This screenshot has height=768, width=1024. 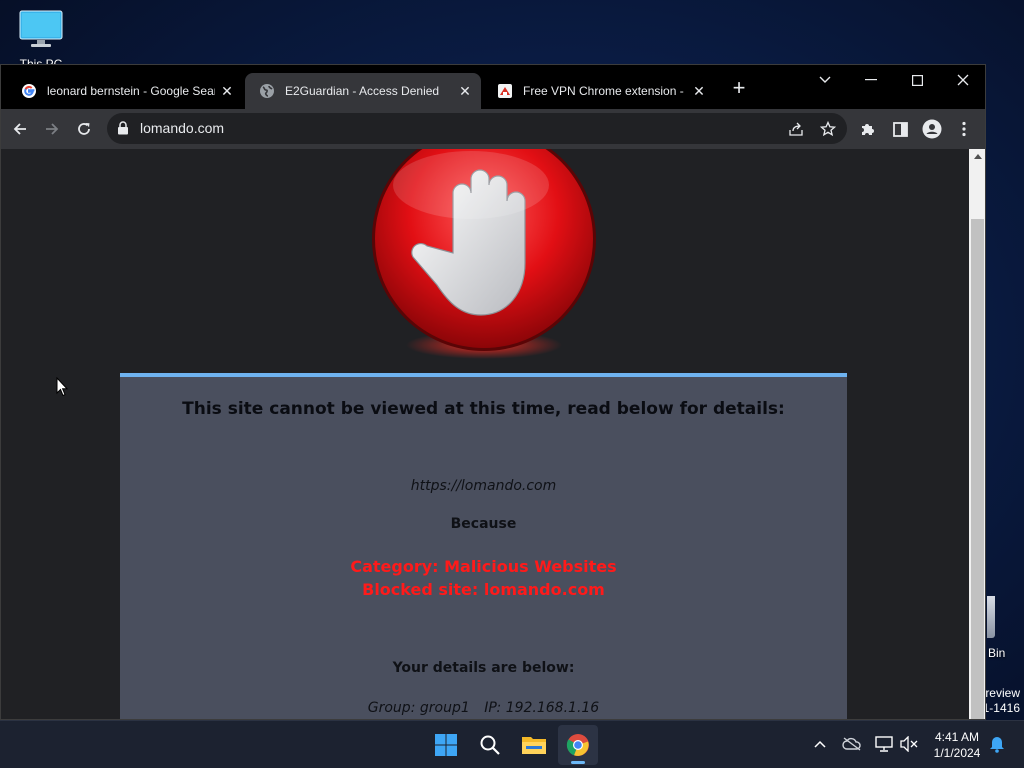 I want to click on taskbar-clock: 4:41 AM 1/1/2024, so click(x=957, y=745).